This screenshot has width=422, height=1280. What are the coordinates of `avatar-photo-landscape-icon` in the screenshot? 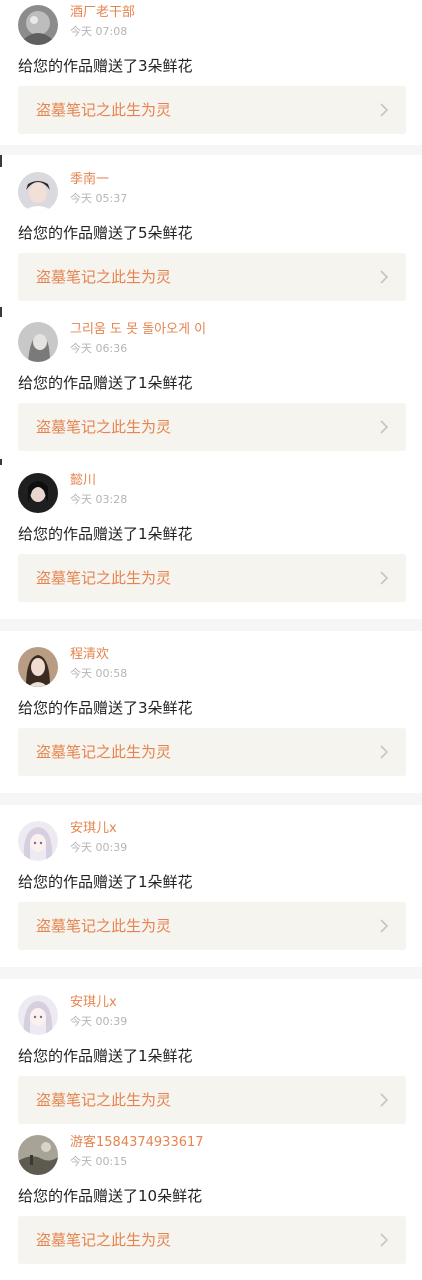 It's located at (38, 1155).